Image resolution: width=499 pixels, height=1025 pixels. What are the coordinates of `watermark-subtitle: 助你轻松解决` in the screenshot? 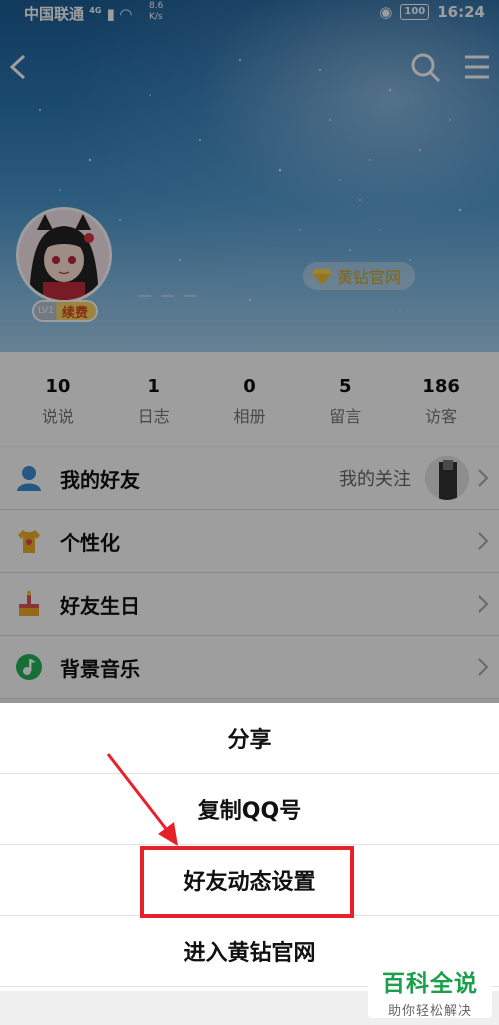 It's located at (429, 1011).